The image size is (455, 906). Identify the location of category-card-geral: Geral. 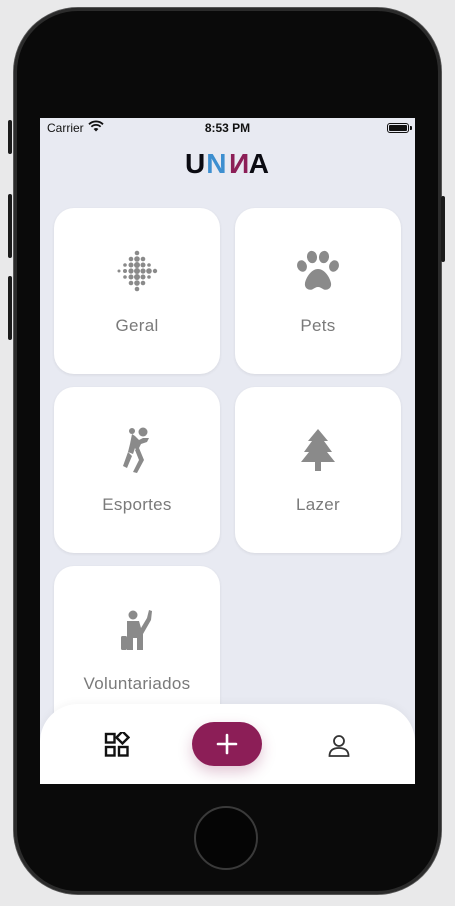
(137, 291).